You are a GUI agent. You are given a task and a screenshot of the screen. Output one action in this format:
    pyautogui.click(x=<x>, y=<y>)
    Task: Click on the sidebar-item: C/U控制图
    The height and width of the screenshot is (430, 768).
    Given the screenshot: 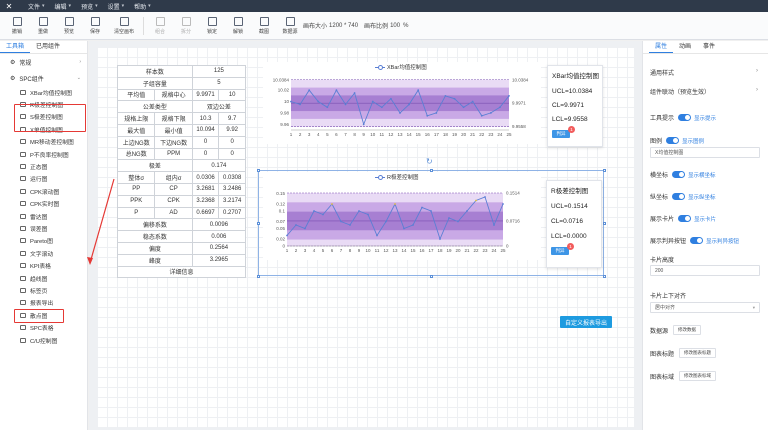 What is the action you would take?
    pyautogui.click(x=43, y=340)
    